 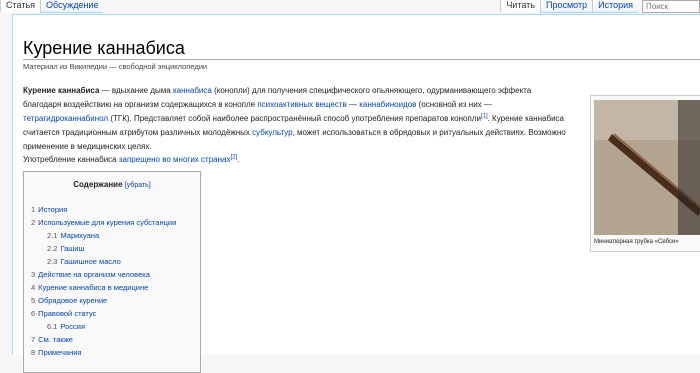 What do you see at coordinates (20, 6) in the screenshot?
I see `tab-article: Статья` at bounding box center [20, 6].